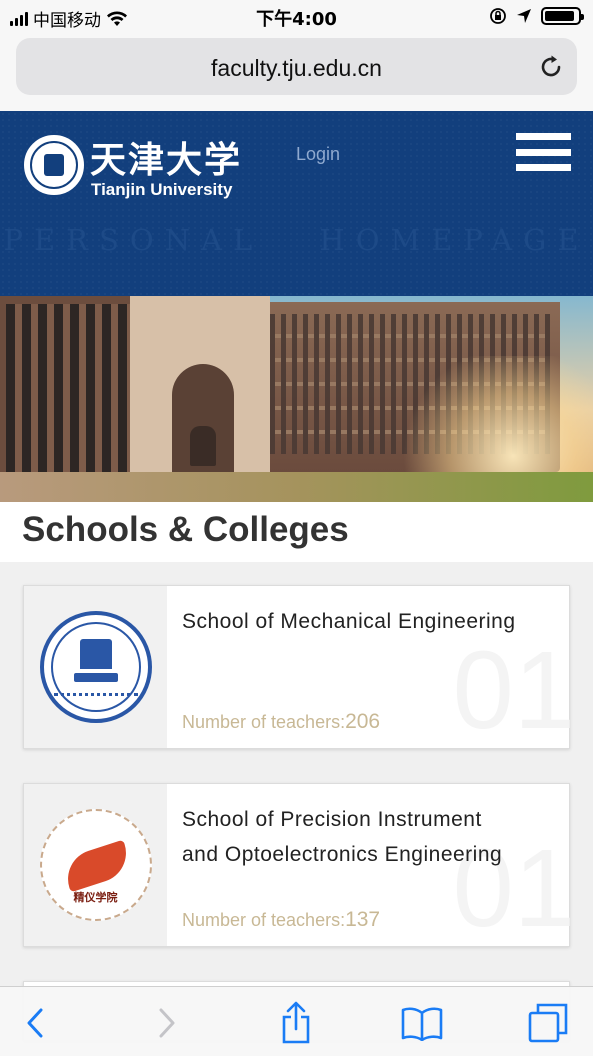 This screenshot has height=1056, width=593. Describe the element at coordinates (203, 446) in the screenshot. I see `statue` at that location.